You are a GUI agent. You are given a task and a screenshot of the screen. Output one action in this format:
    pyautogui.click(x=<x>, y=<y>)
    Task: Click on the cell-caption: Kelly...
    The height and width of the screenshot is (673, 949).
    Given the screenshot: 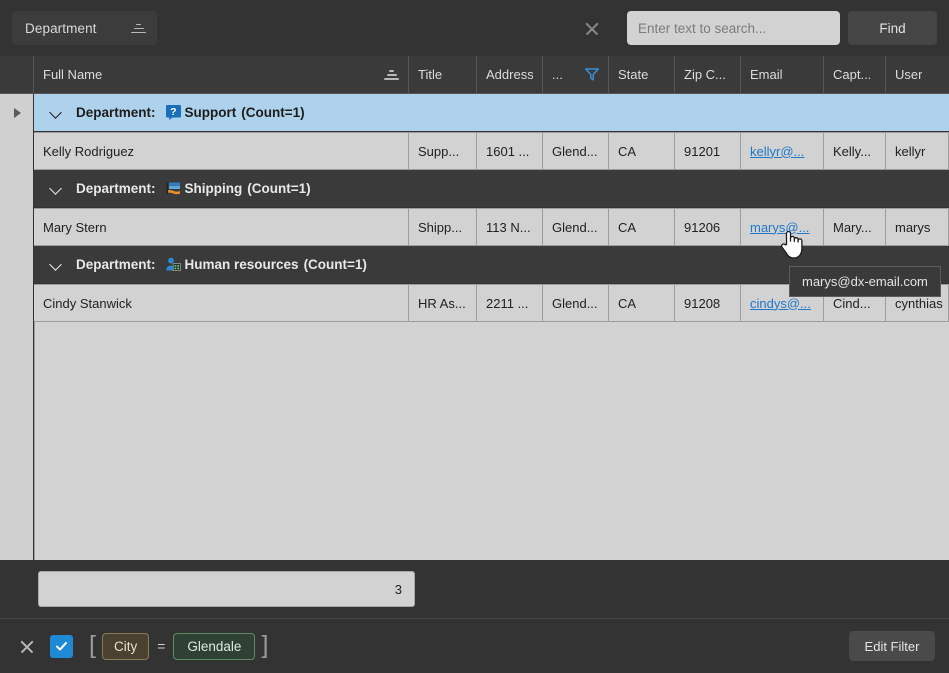 What is the action you would take?
    pyautogui.click(x=855, y=151)
    